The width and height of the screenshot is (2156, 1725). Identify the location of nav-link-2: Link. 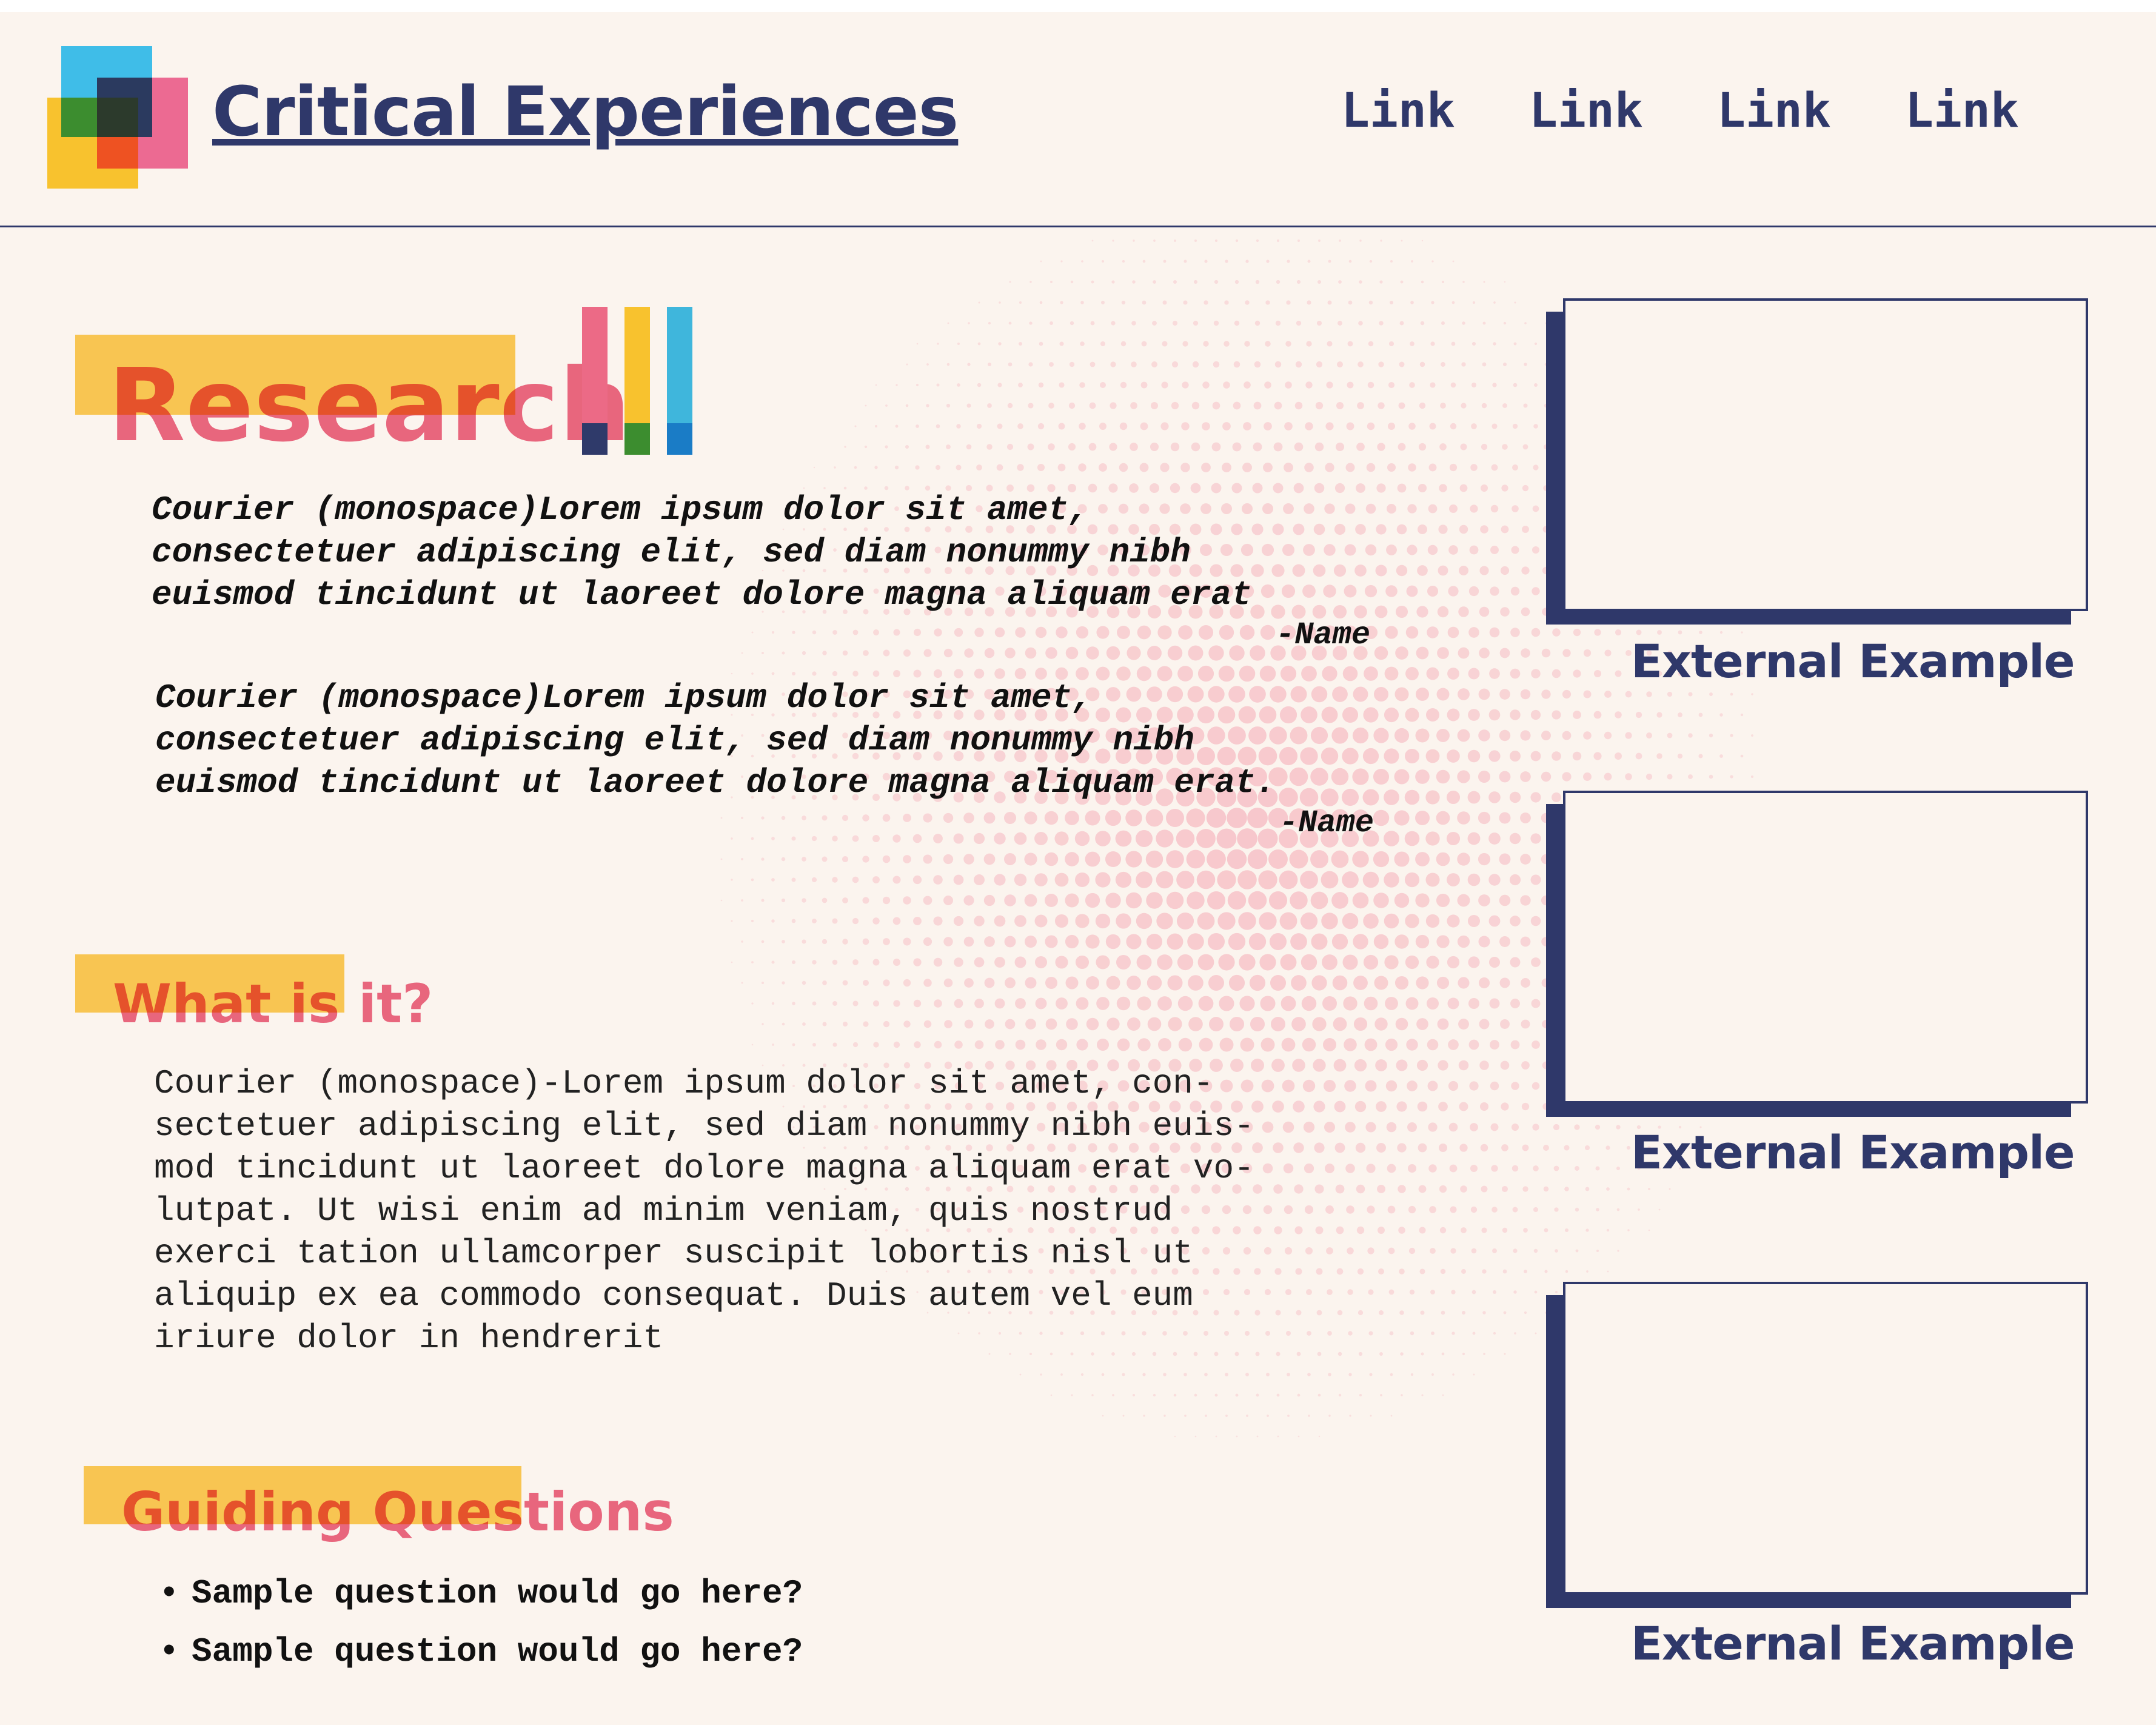
(1586, 111).